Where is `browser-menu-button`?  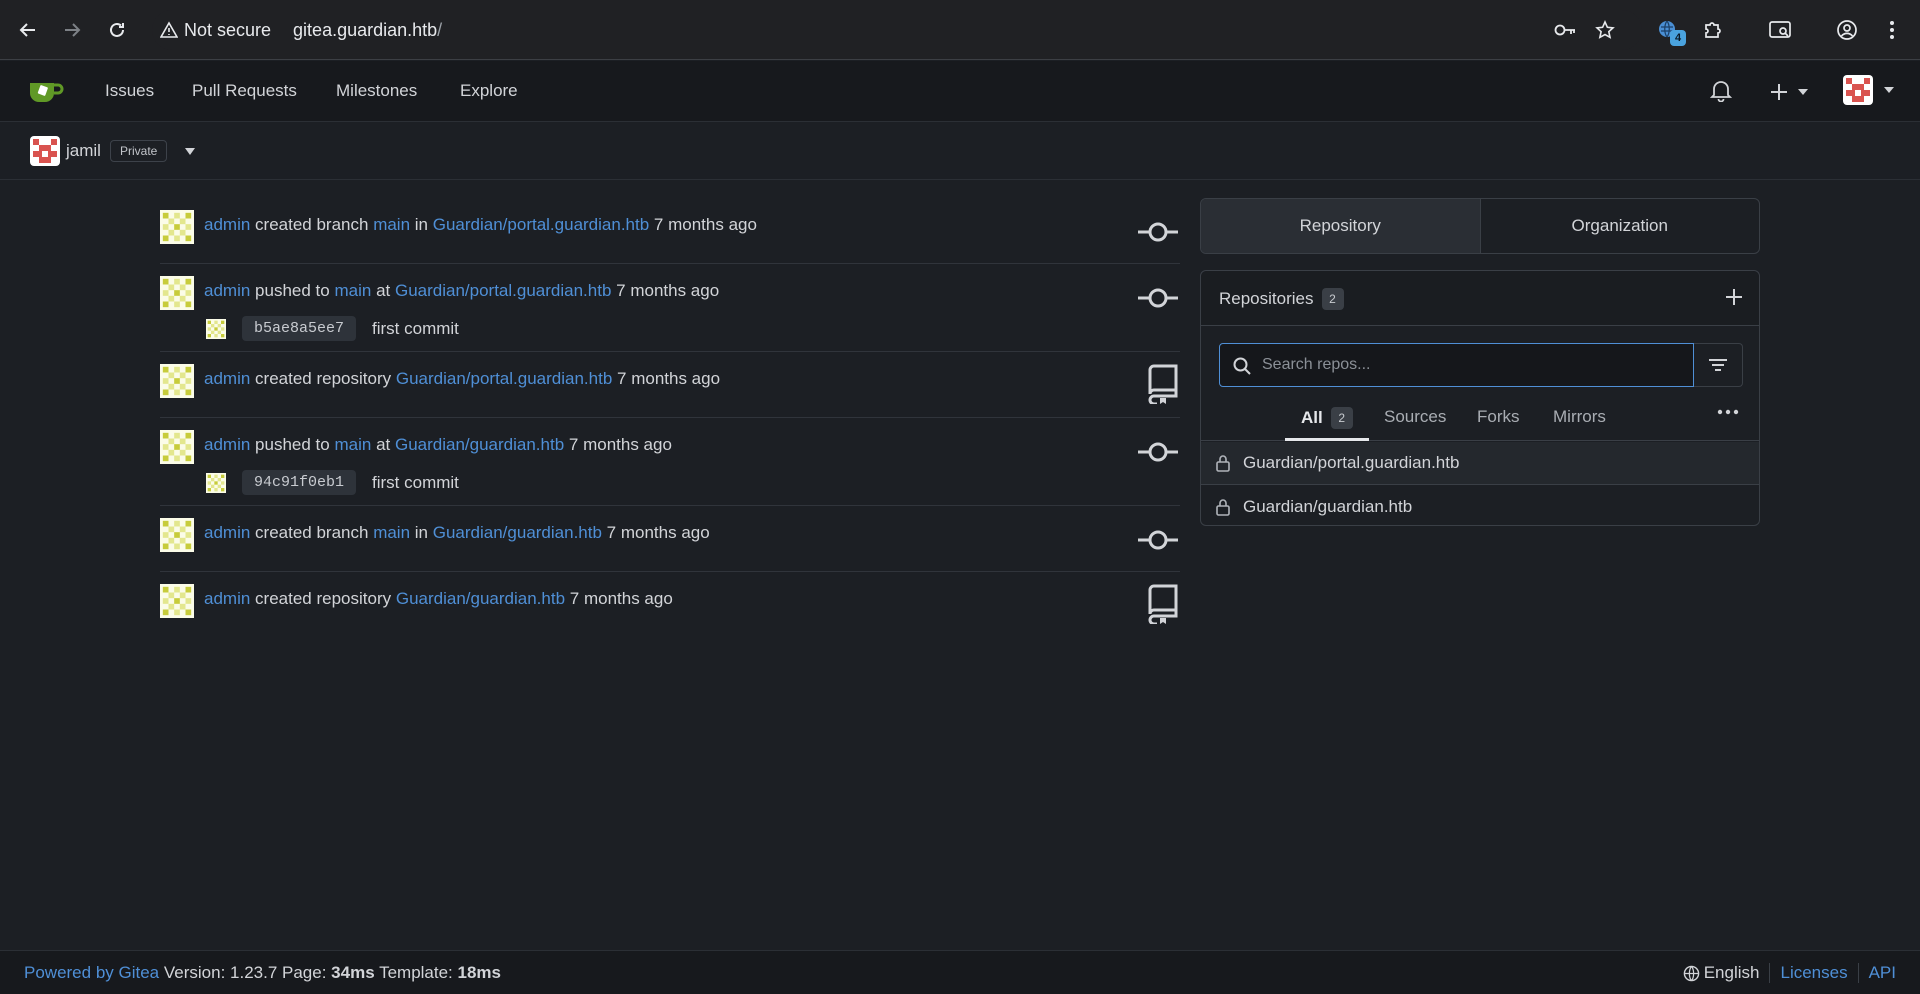
browser-menu-button is located at coordinates (1892, 30).